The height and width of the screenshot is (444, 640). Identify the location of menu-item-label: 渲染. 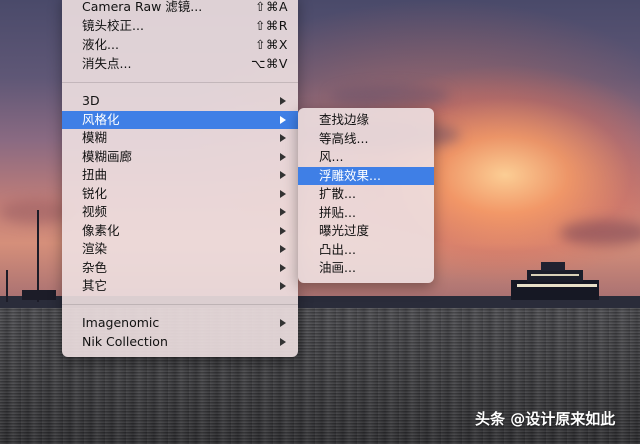
(95, 248).